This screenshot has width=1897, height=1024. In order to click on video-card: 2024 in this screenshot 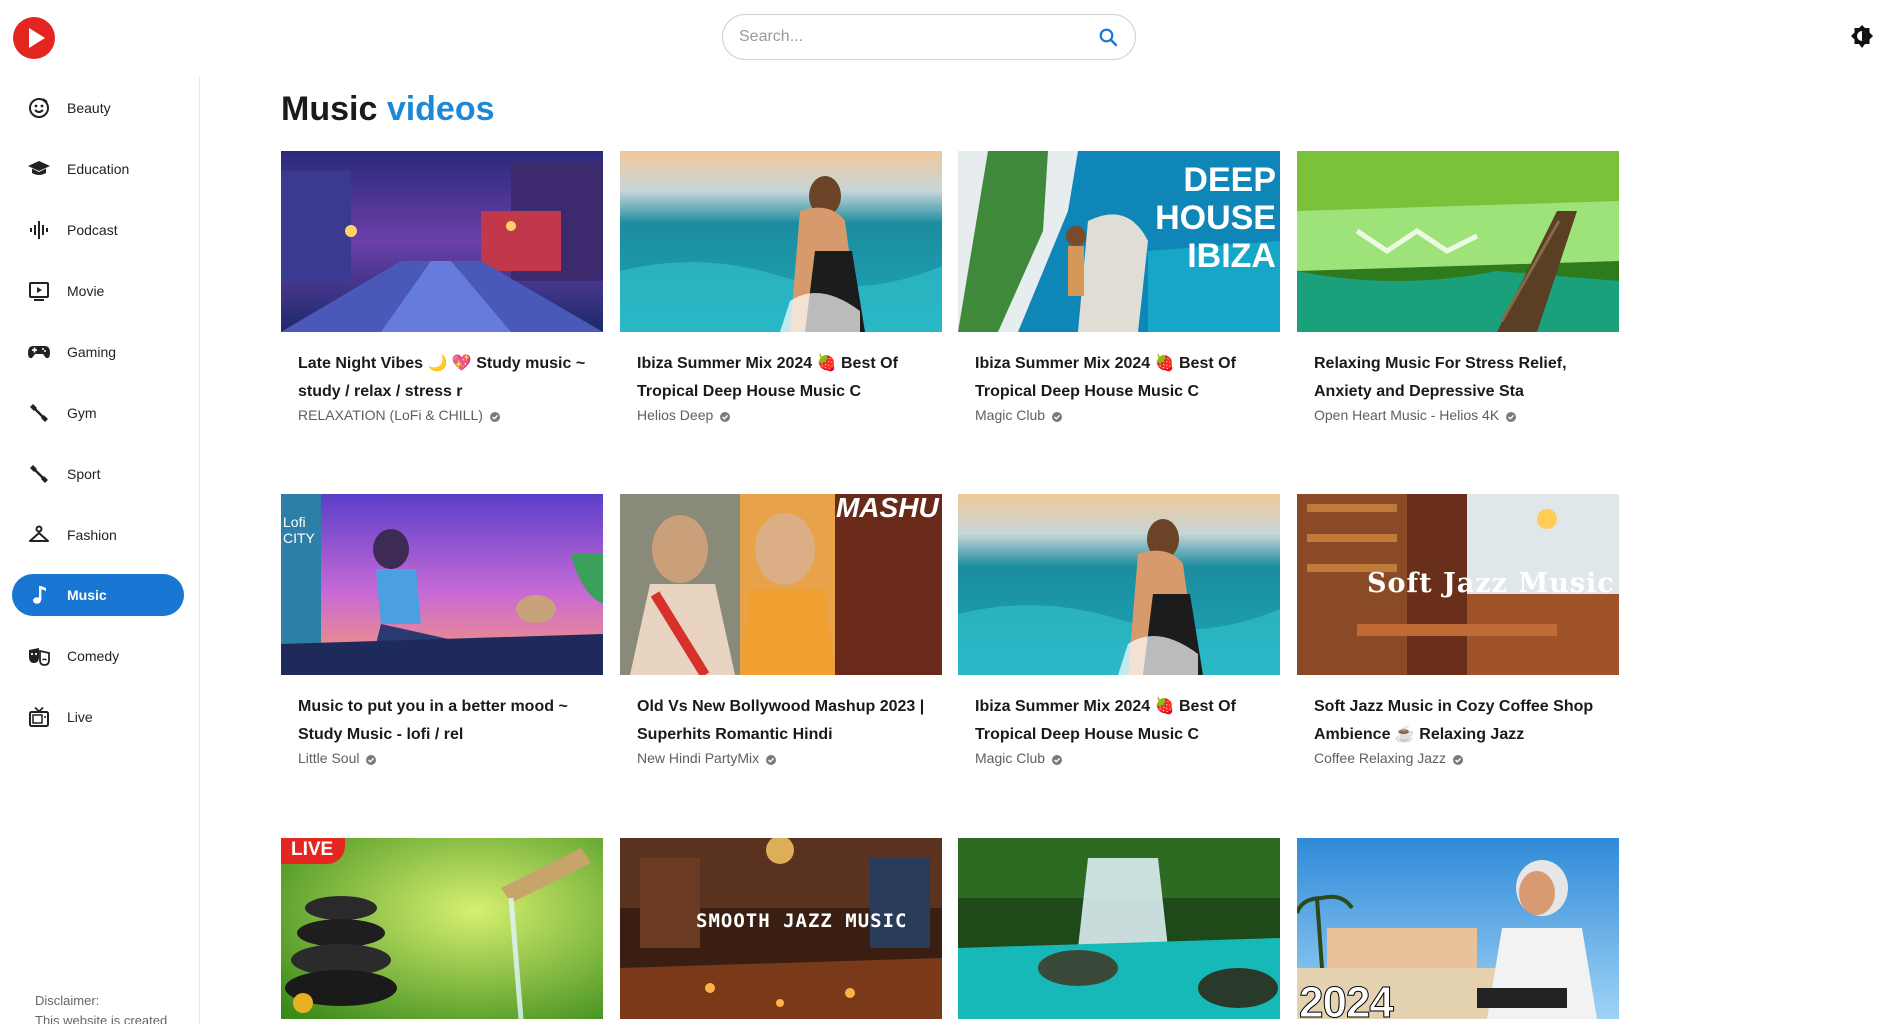, I will do `click(1458, 928)`.